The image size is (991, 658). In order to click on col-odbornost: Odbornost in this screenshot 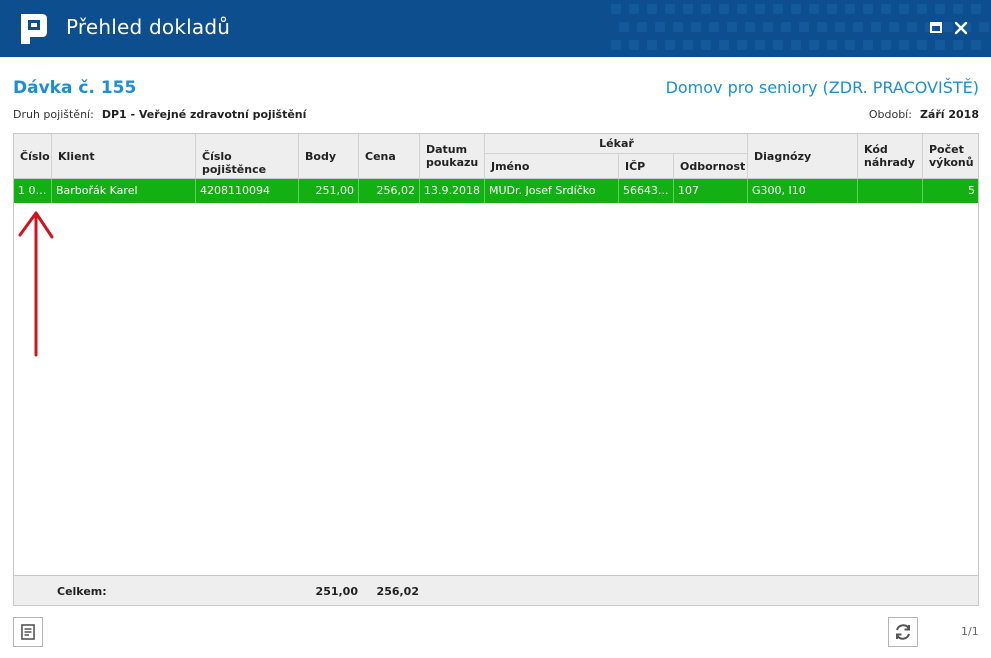, I will do `click(711, 166)`.